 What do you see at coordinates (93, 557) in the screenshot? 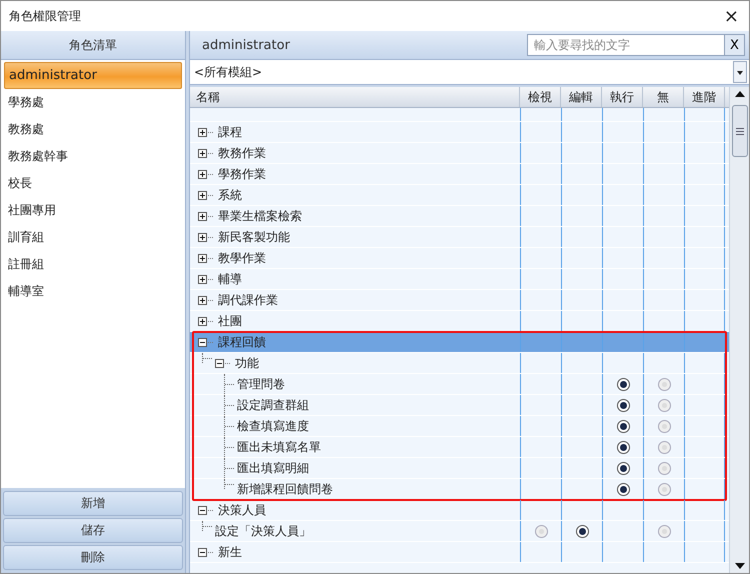
I see `action-button: 刪除` at bounding box center [93, 557].